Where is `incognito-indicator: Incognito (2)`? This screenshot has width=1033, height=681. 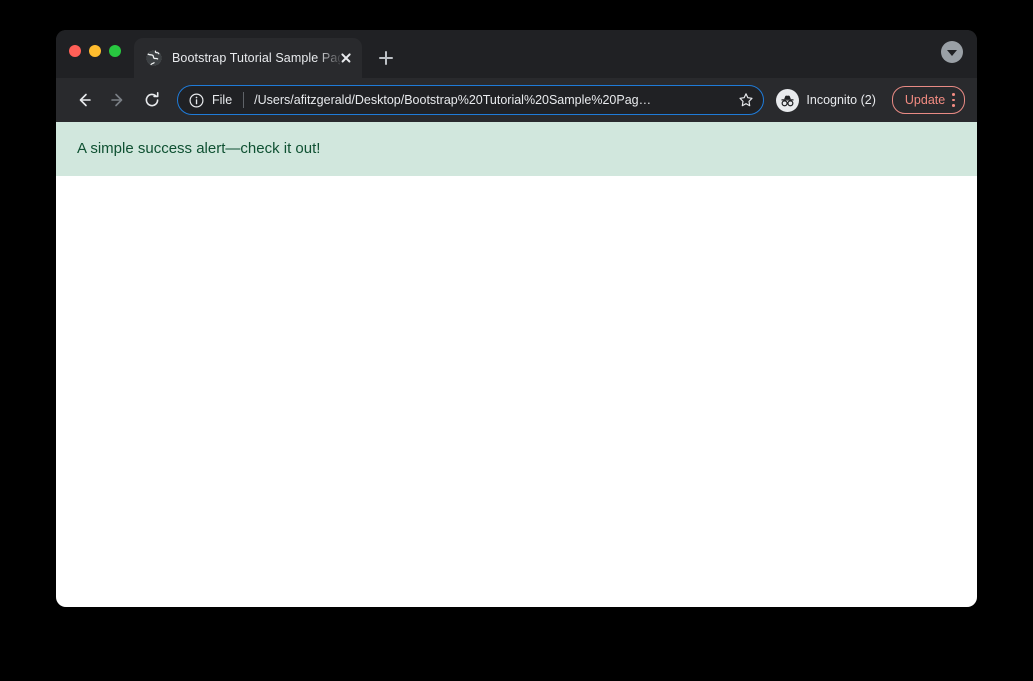
incognito-indicator: Incognito (2) is located at coordinates (829, 100).